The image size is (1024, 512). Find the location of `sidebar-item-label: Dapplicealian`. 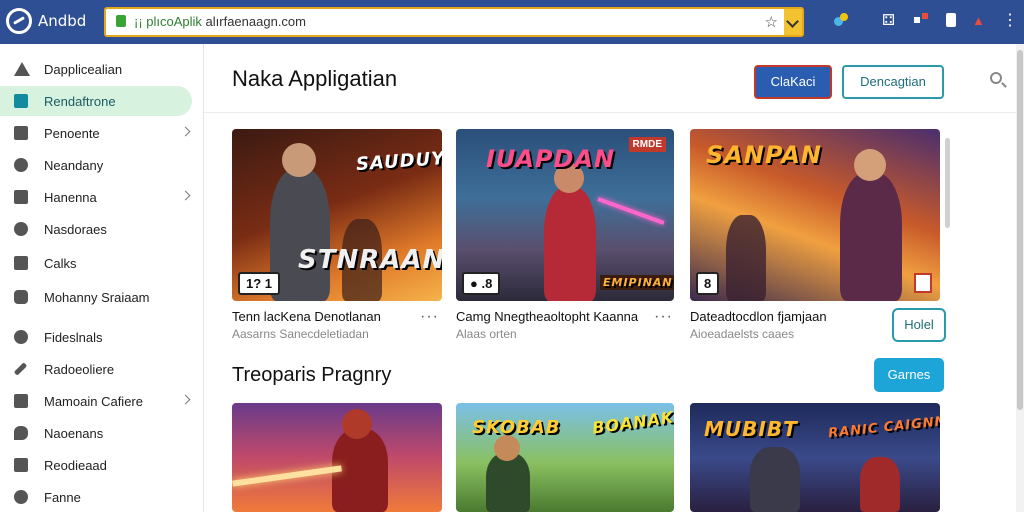

sidebar-item-label: Dapplicealian is located at coordinates (83, 69).